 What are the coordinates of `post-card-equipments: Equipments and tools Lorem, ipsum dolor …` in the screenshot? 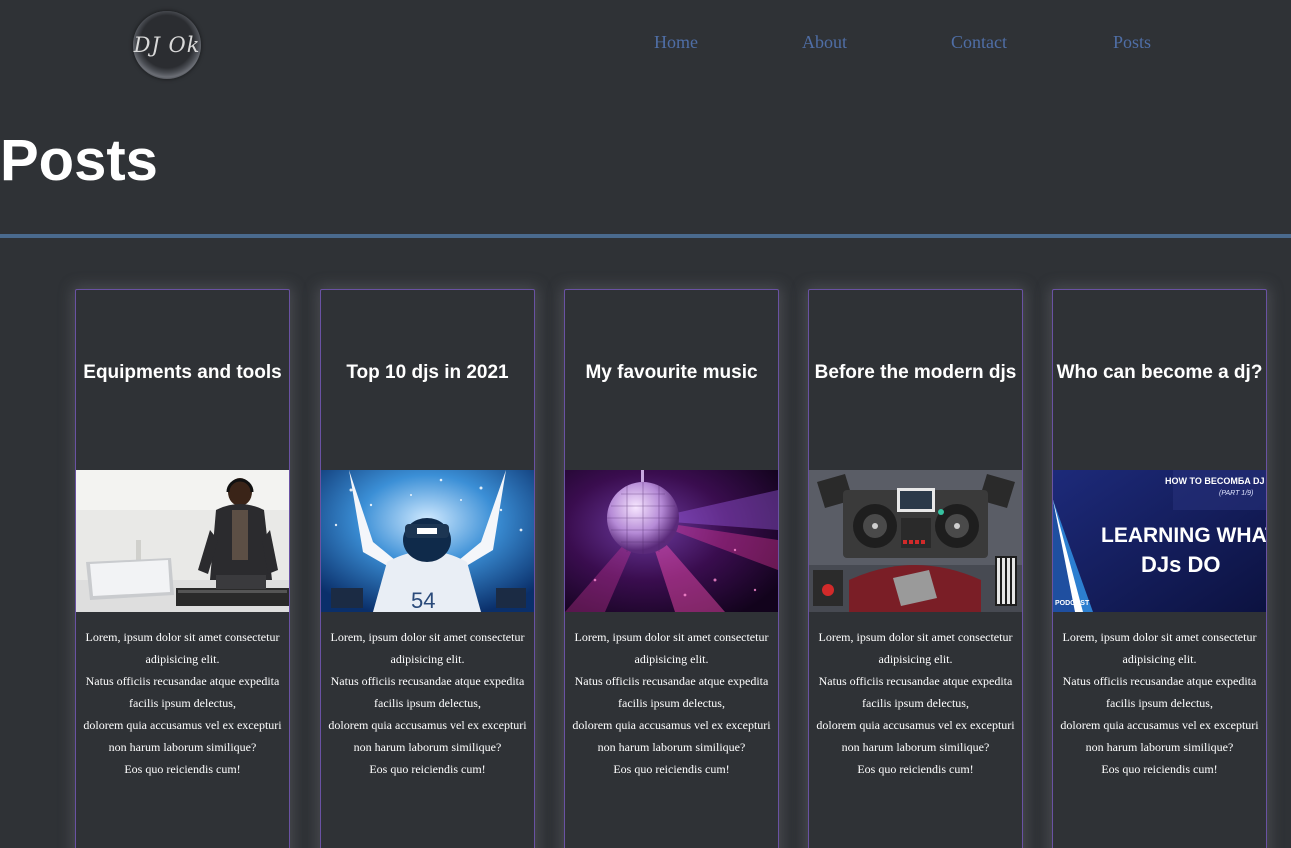 It's located at (182, 568).